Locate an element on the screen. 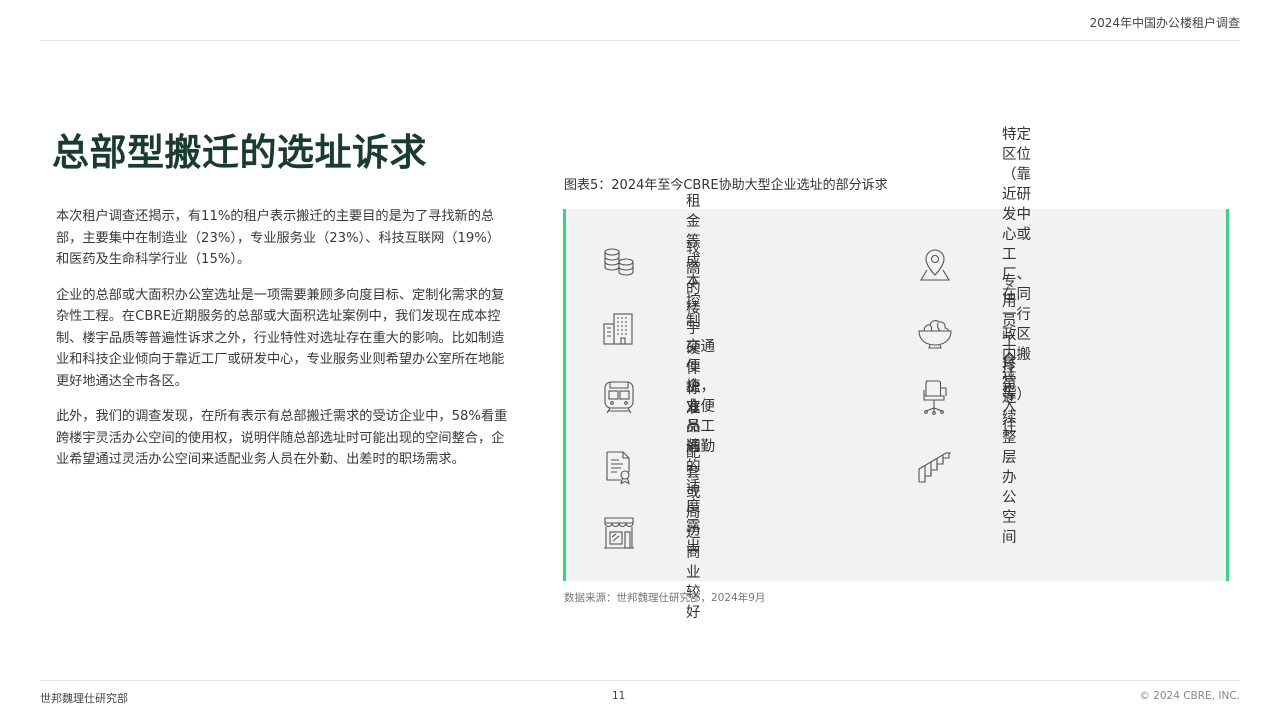 This screenshot has width=1280, height=720. requirement-item: 租金等成本控制 is located at coordinates (650, 262).